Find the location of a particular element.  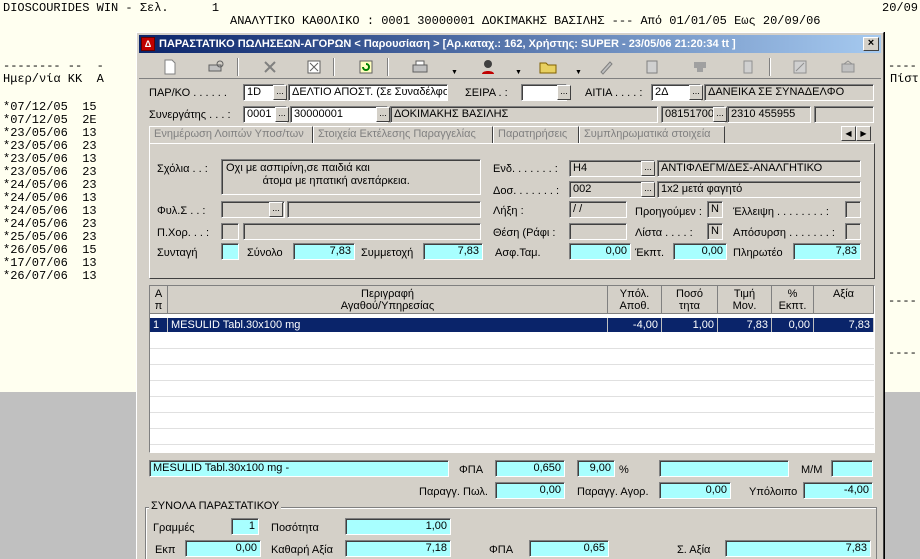

col-header-axia: Αξία is located at coordinates (844, 300).